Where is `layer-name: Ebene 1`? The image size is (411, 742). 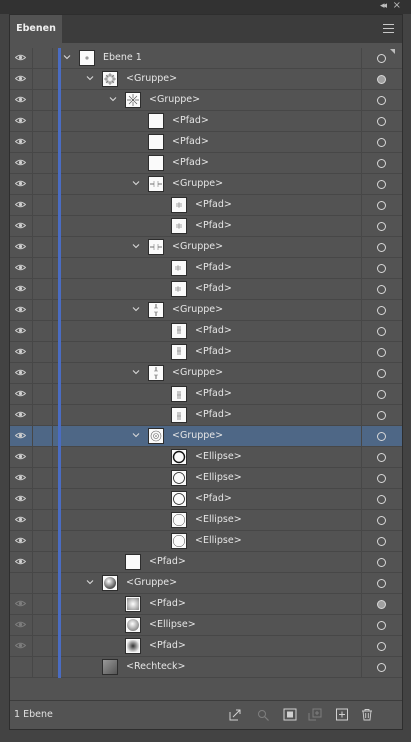
layer-name: Ebene 1 is located at coordinates (122, 57).